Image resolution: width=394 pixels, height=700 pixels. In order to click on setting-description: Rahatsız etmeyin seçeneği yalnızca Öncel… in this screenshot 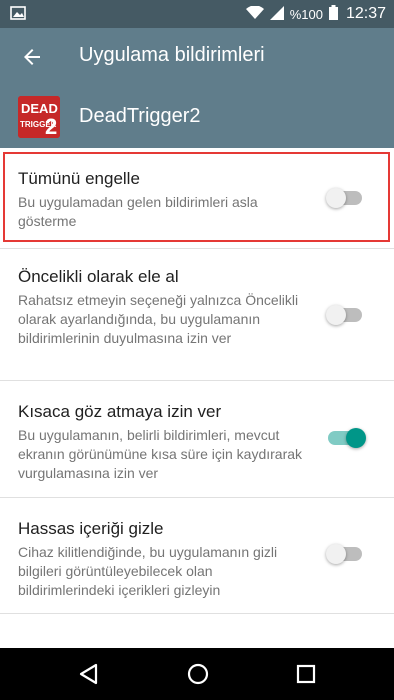, I will do `click(158, 319)`.